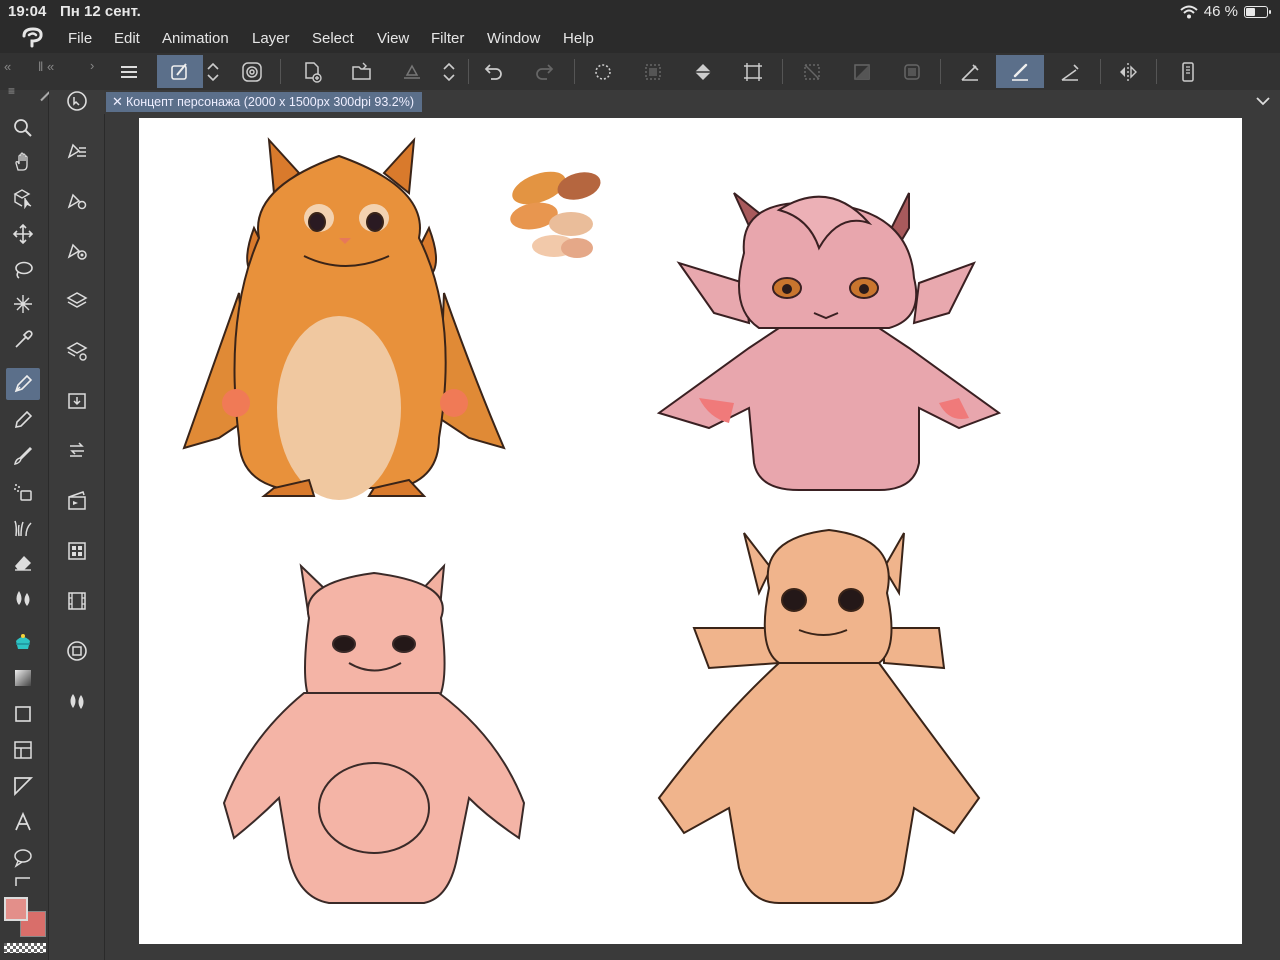 The width and height of the screenshot is (1280, 960). Describe the element at coordinates (753, 71) in the screenshot. I see `crop-transform-icon` at that location.